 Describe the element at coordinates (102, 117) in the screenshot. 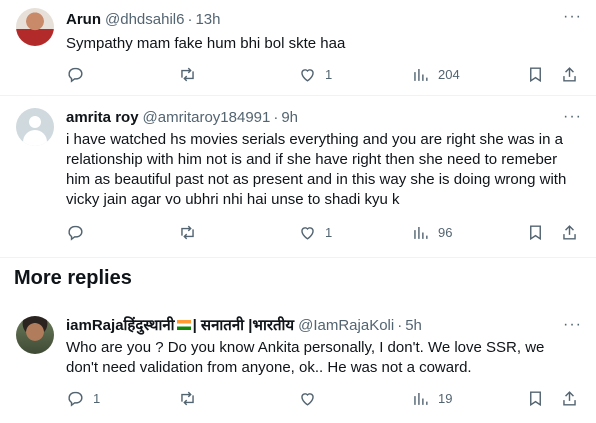

I see `display-name: amrita roy` at that location.